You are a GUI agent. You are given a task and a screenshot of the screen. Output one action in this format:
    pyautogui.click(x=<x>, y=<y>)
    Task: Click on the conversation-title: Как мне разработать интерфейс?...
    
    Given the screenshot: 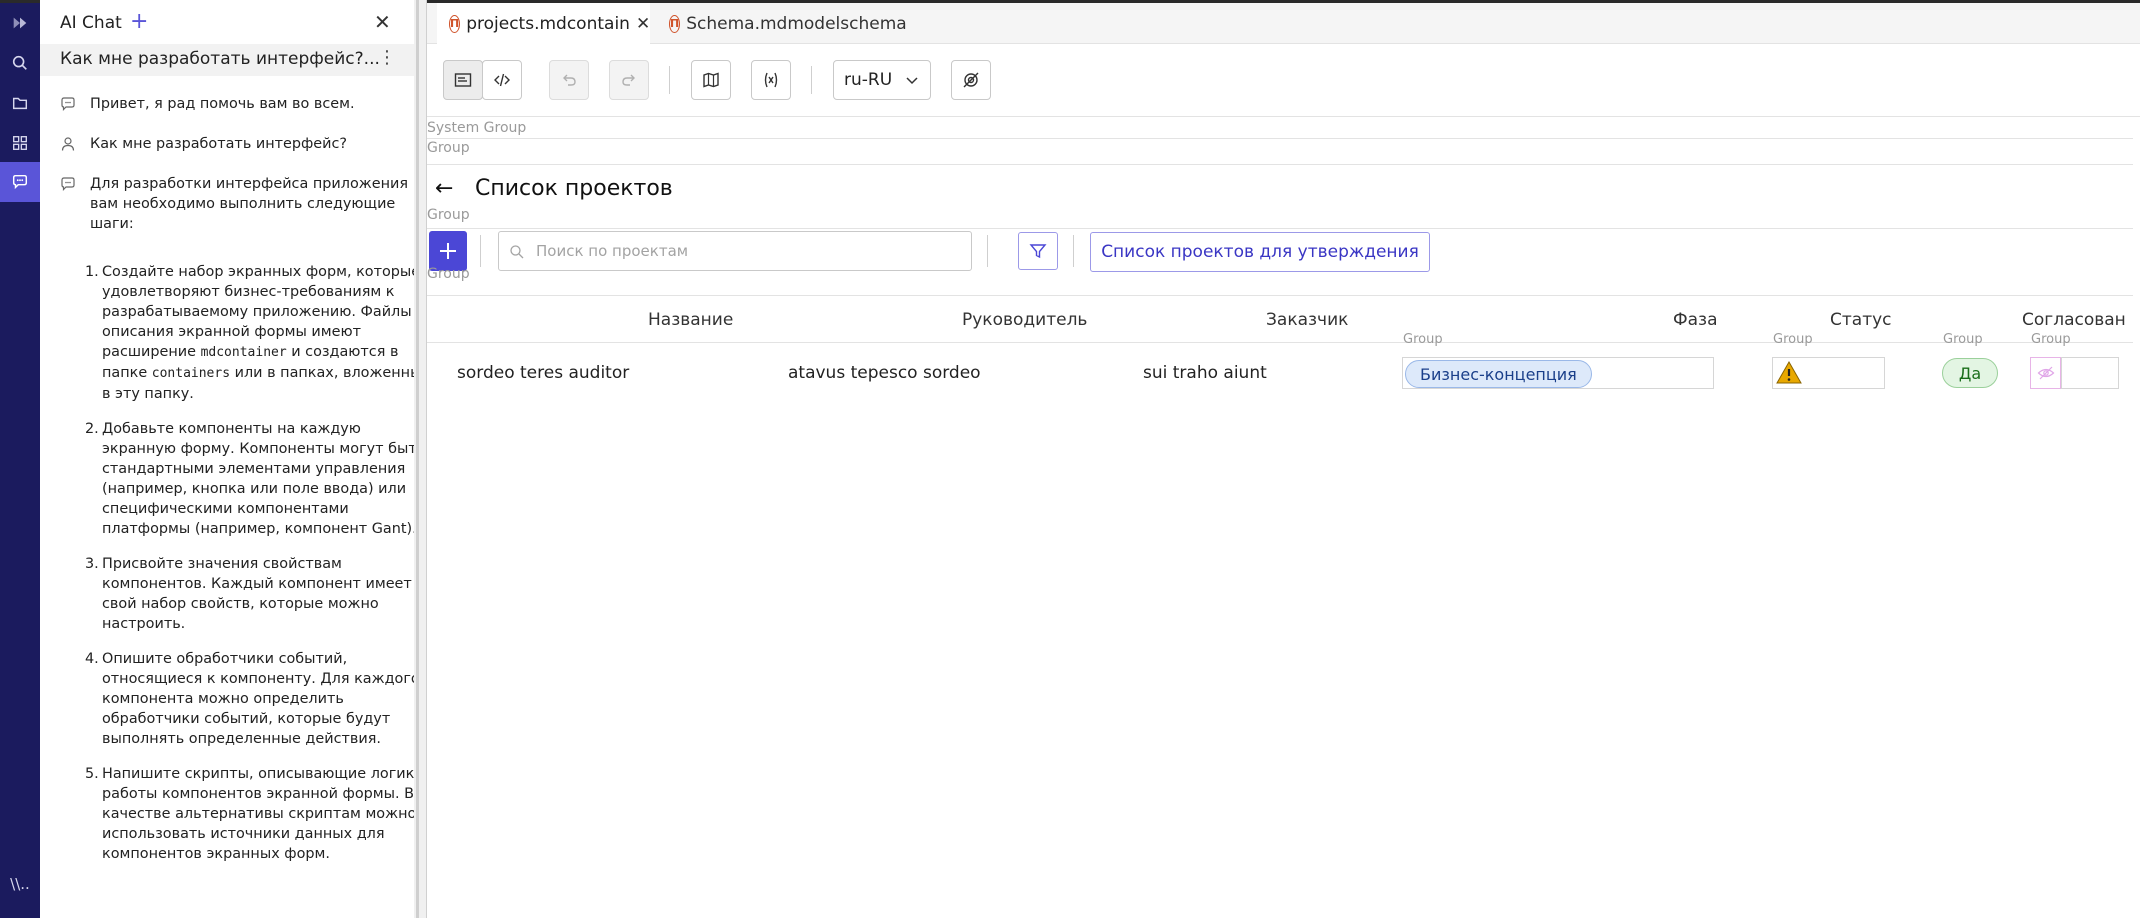 What is the action you would take?
    pyautogui.click(x=220, y=59)
    